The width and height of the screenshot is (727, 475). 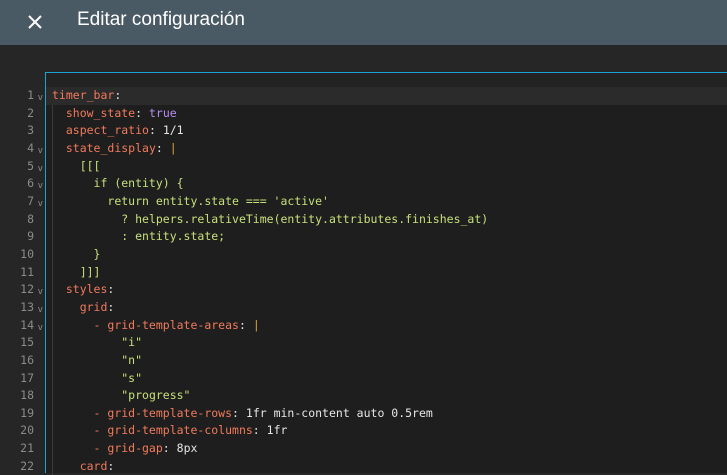 What do you see at coordinates (107, 130) in the screenshot?
I see `code-token: aspect_ratio` at bounding box center [107, 130].